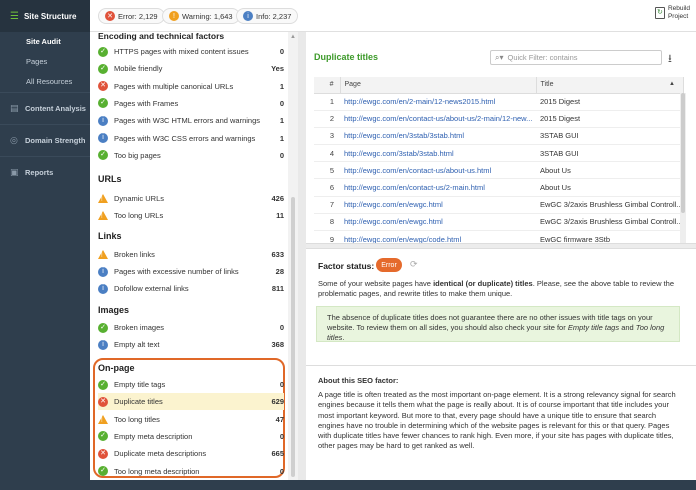 The height and width of the screenshot is (490, 696). What do you see at coordinates (137, 419) in the screenshot?
I see `factor-label: Too long titles` at bounding box center [137, 419].